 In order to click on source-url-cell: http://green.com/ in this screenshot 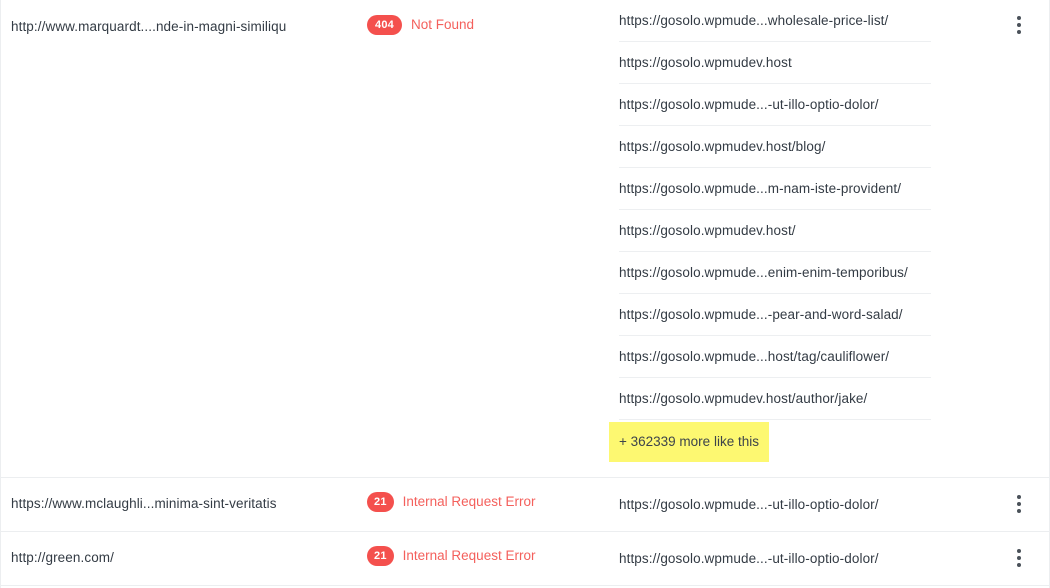, I will do `click(180, 557)`.